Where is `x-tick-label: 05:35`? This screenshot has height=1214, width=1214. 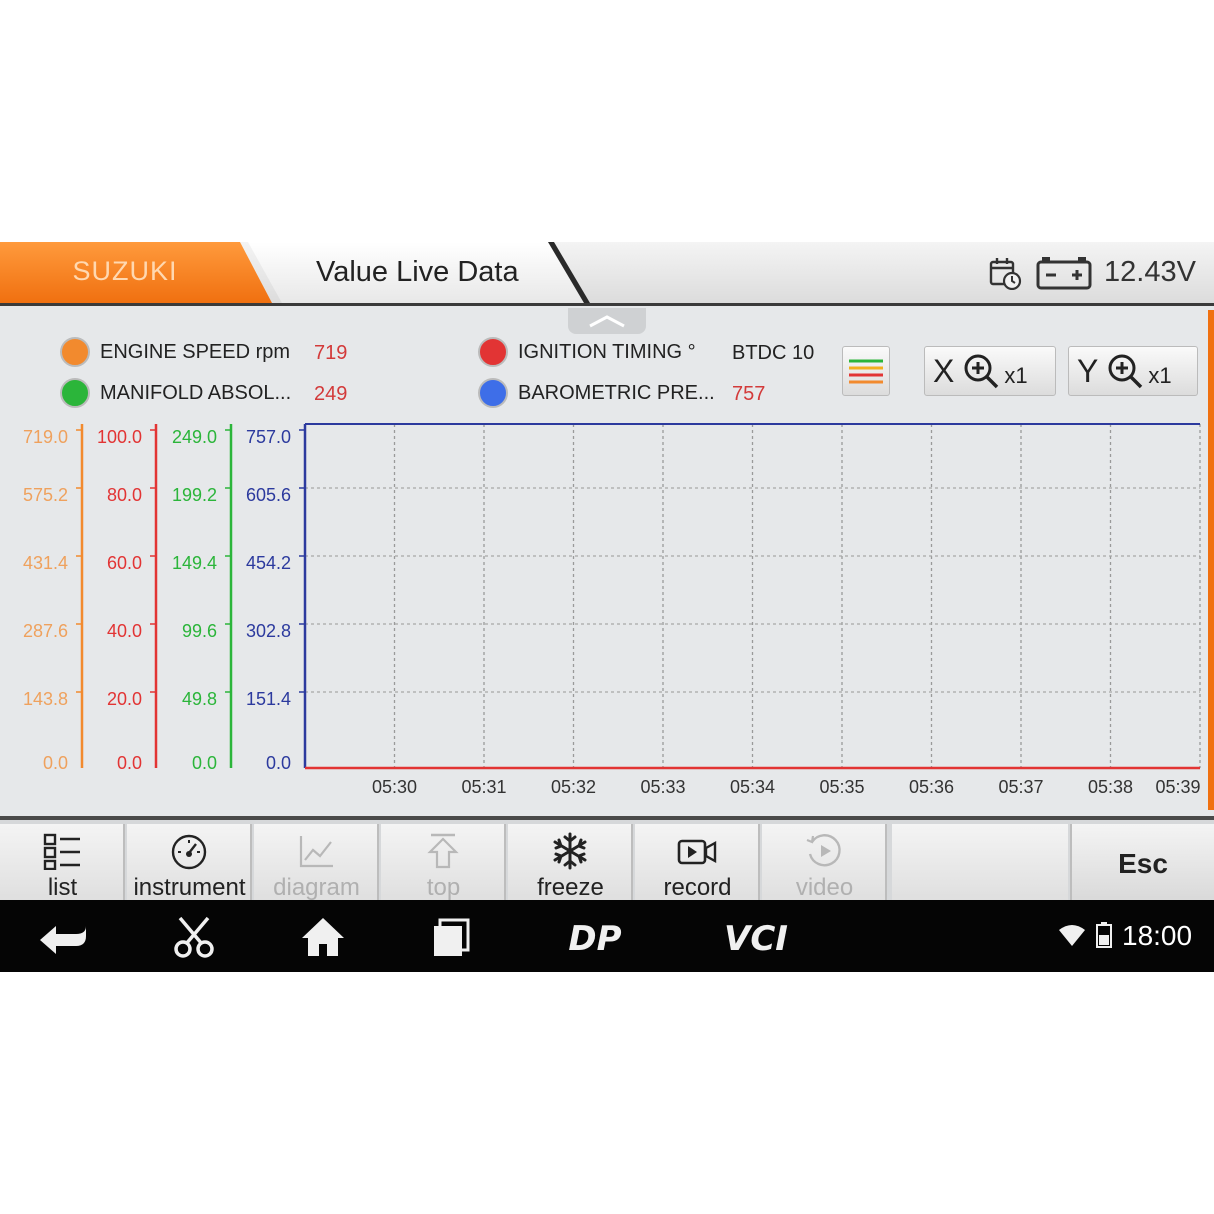
x-tick-label: 05:35 is located at coordinates (841, 787).